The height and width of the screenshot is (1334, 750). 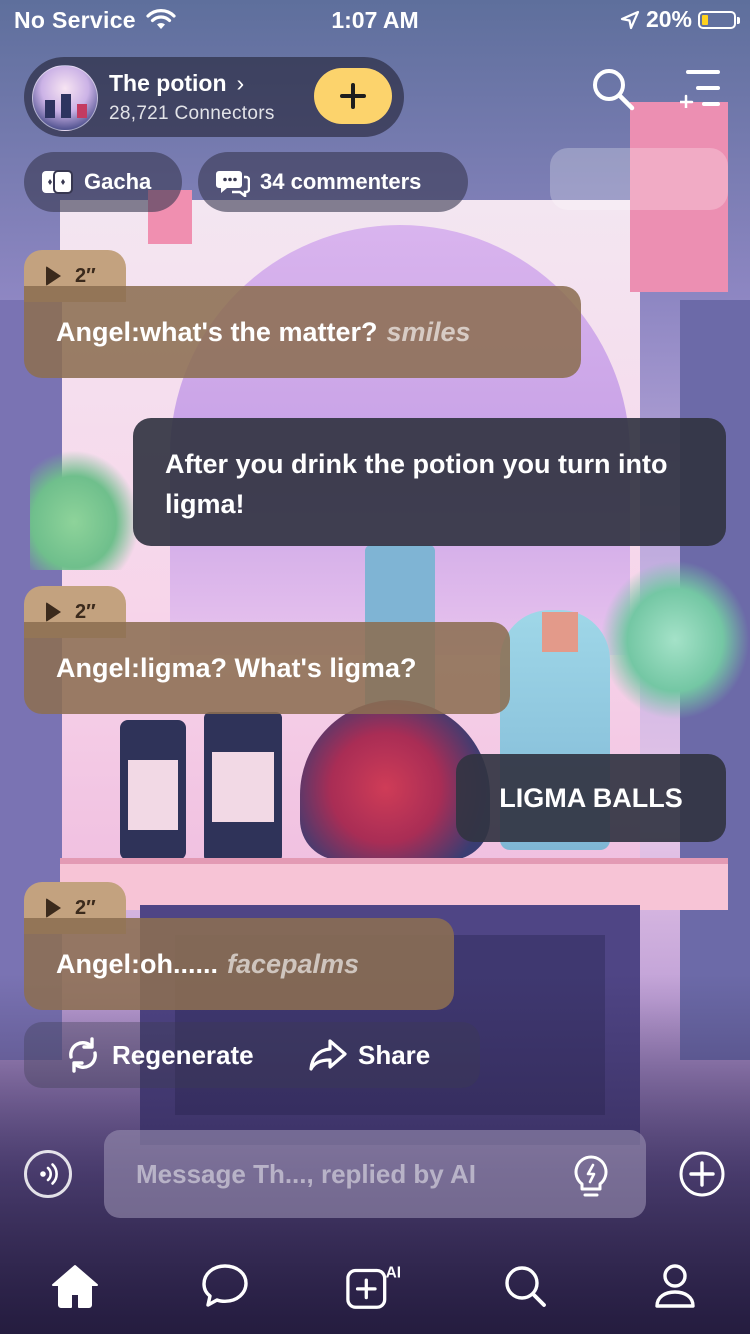 I want to click on gacha-cards-icon, so click(x=57, y=182).